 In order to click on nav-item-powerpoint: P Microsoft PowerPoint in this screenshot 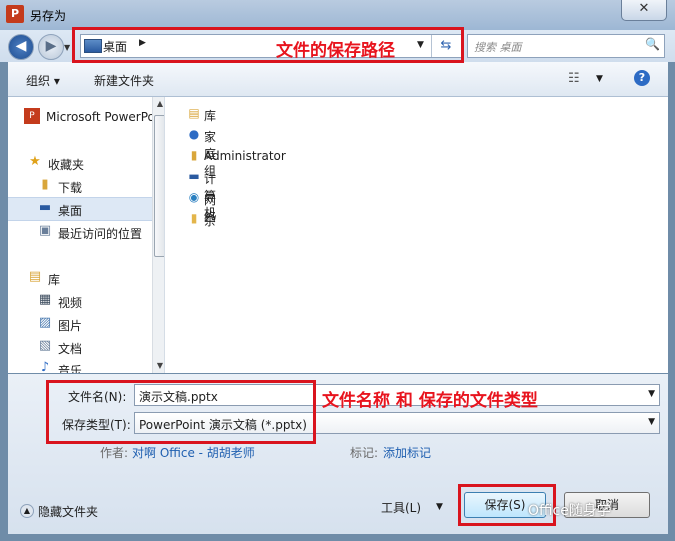, I will do `click(94, 117)`.